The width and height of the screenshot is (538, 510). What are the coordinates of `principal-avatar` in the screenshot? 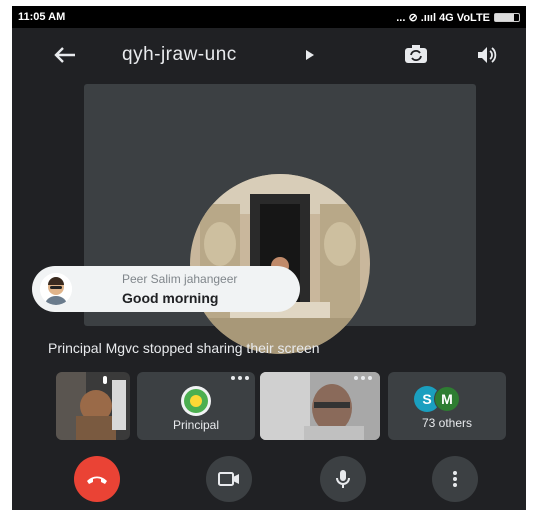 It's located at (196, 401).